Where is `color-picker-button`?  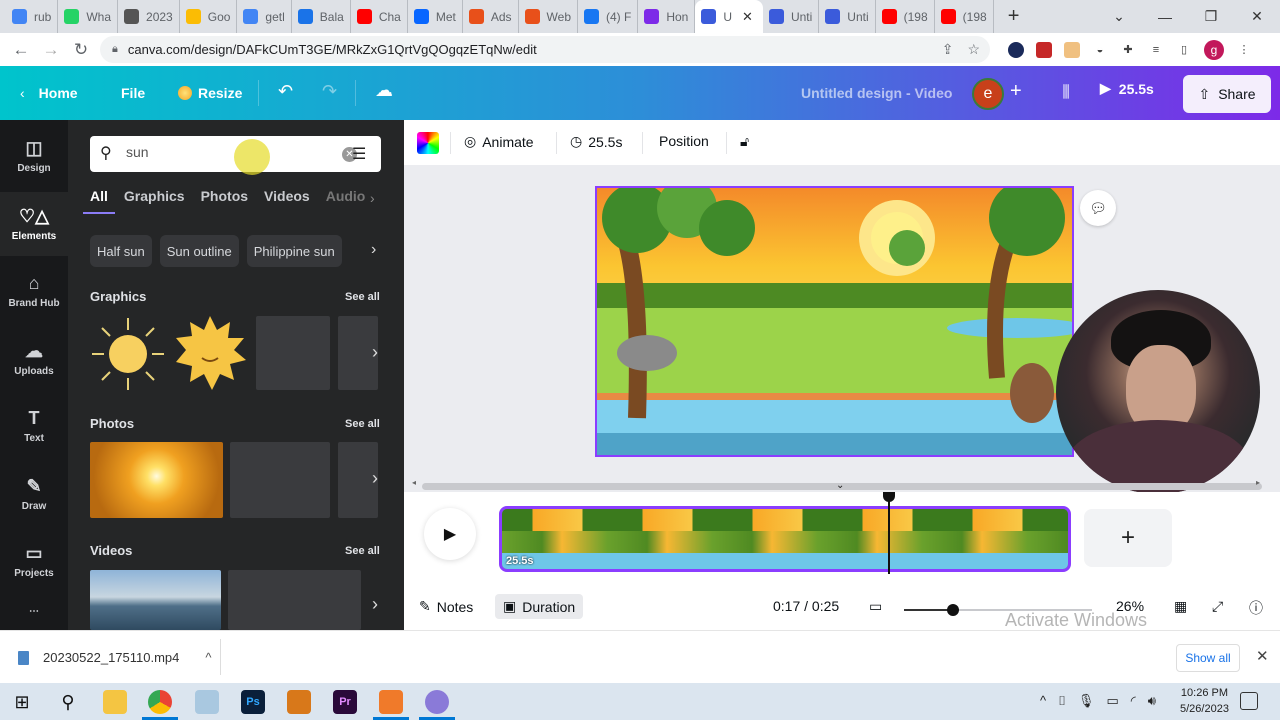
color-picker-button is located at coordinates (428, 143).